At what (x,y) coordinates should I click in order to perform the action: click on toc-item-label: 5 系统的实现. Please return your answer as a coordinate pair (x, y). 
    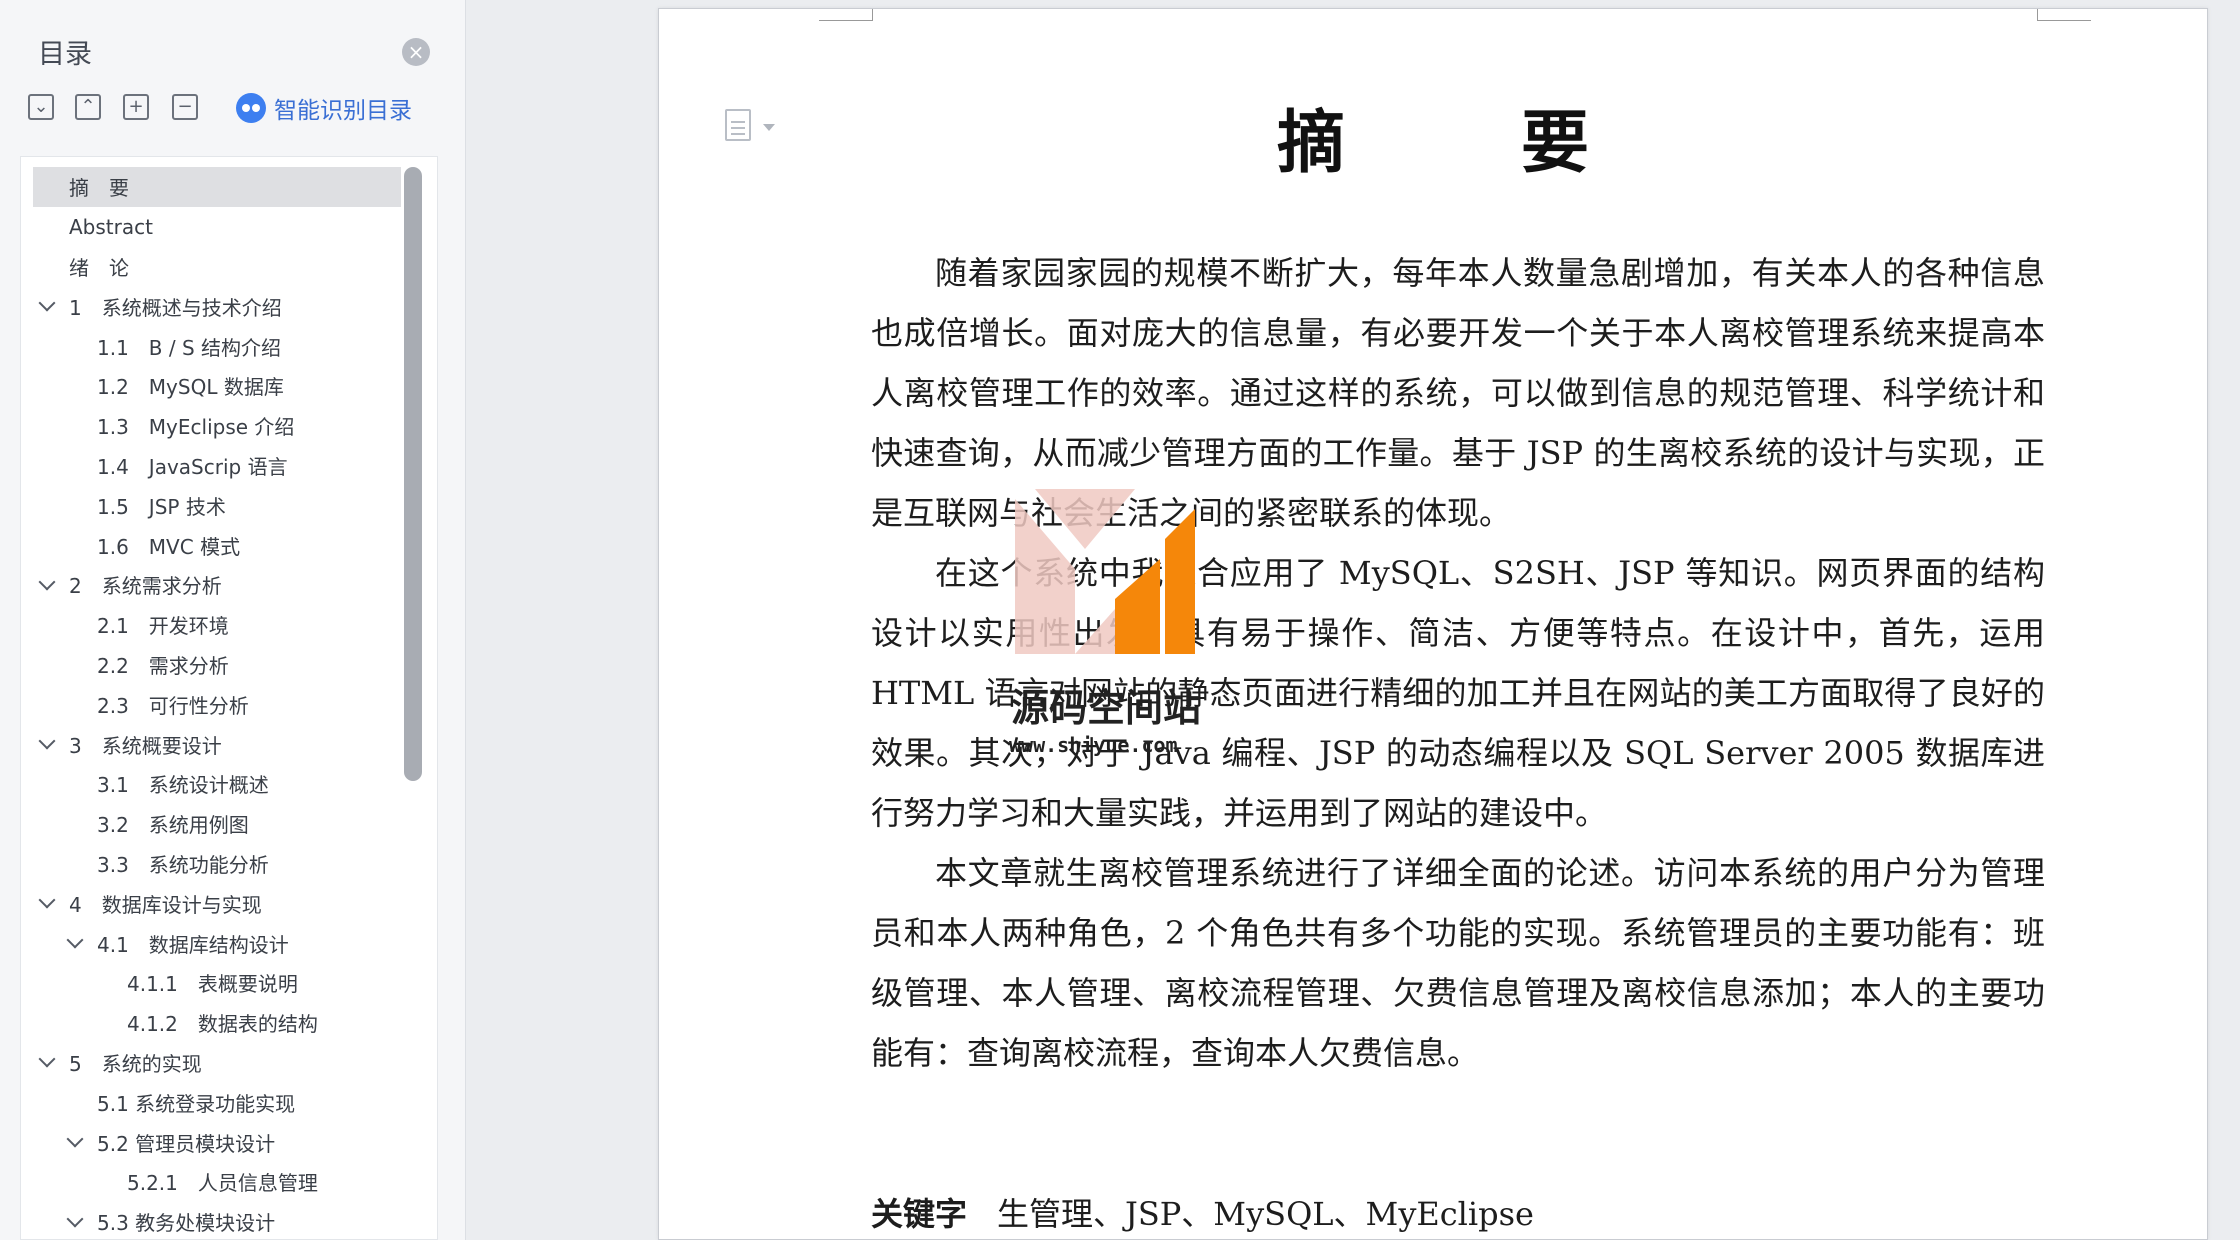
    Looking at the image, I should click on (135, 1063).